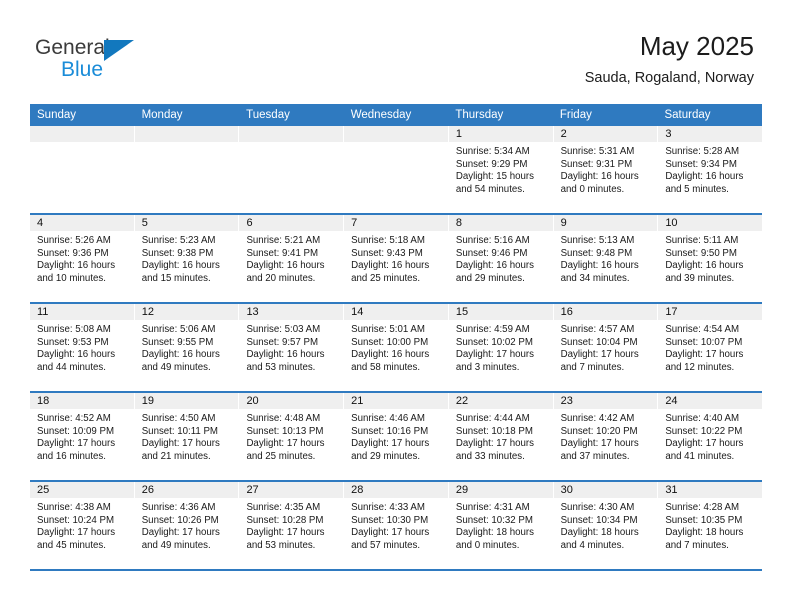  I want to click on sunset-text: Sunset: 9:38 PM, so click(177, 253).